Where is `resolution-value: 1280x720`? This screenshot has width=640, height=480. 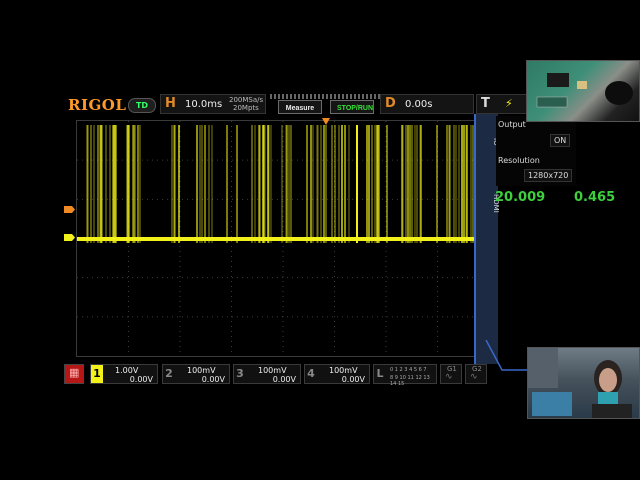
resolution-value: 1280x720 is located at coordinates (548, 175).